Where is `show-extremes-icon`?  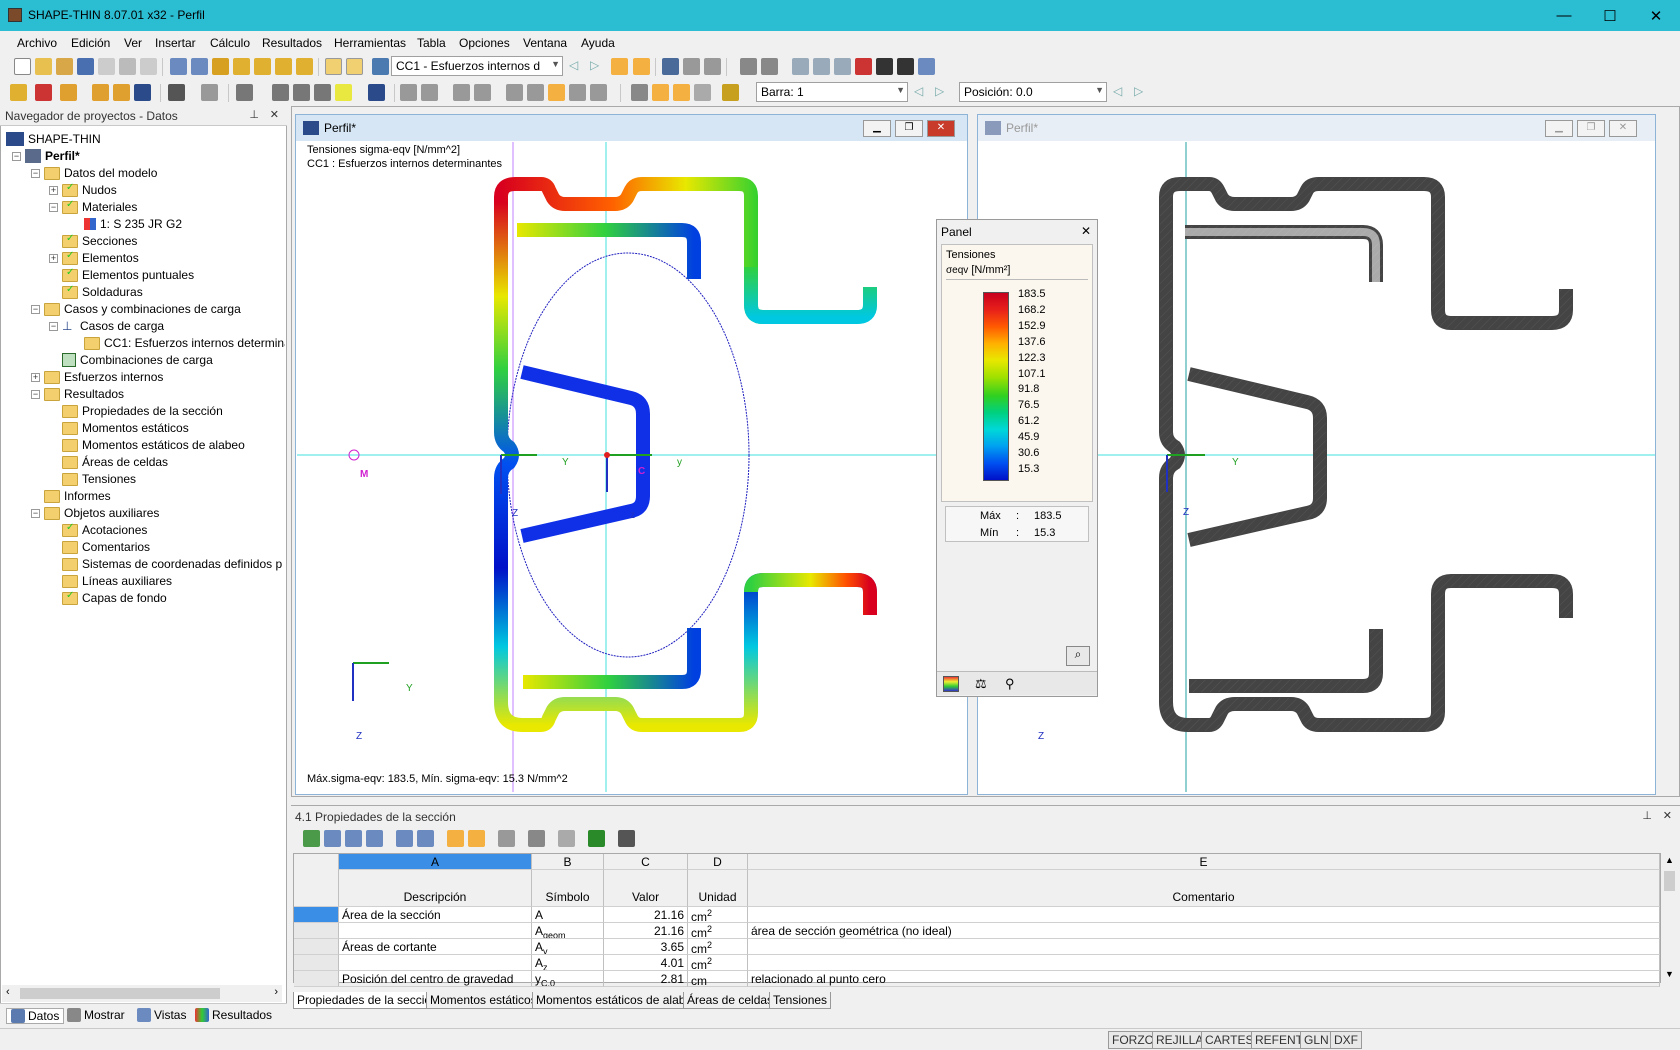 show-extremes-icon is located at coordinates (681, 92).